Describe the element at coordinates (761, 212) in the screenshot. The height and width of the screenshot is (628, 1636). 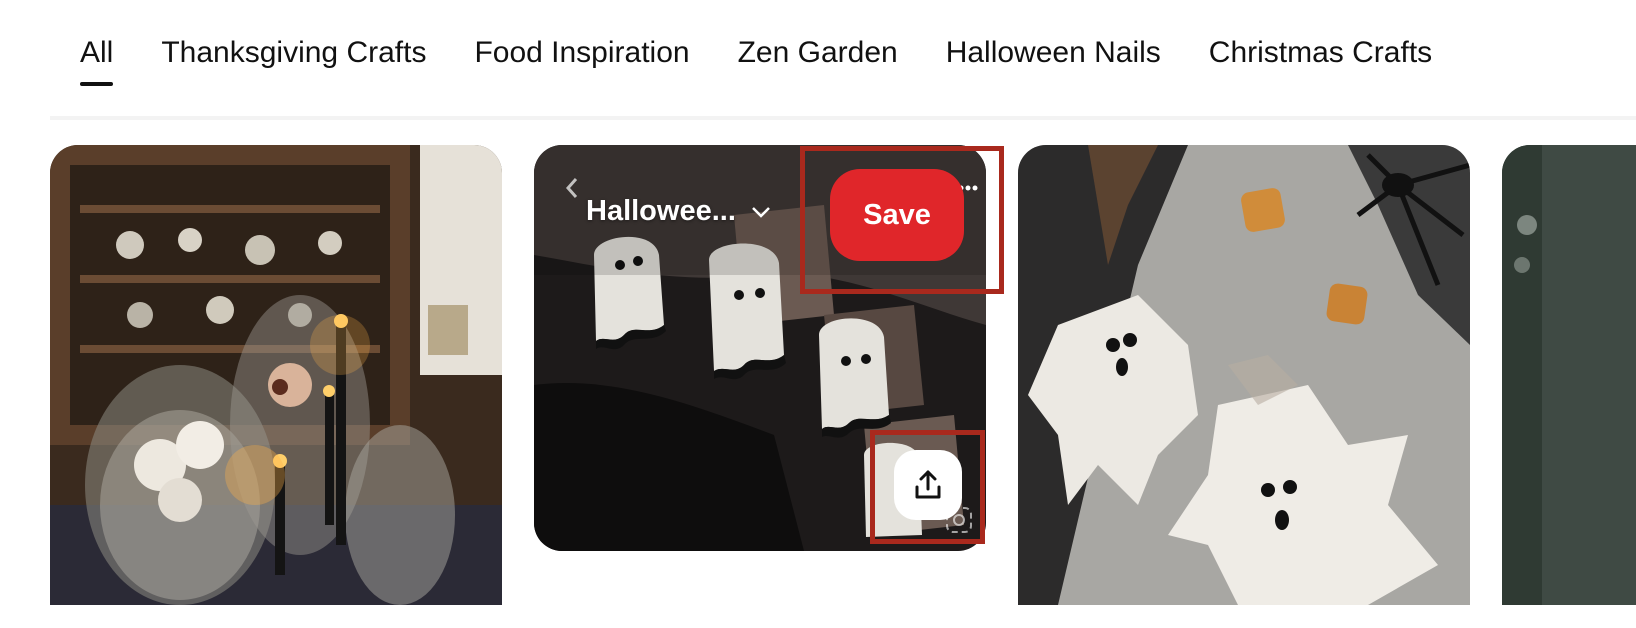
I see `chevron-down-icon` at that location.